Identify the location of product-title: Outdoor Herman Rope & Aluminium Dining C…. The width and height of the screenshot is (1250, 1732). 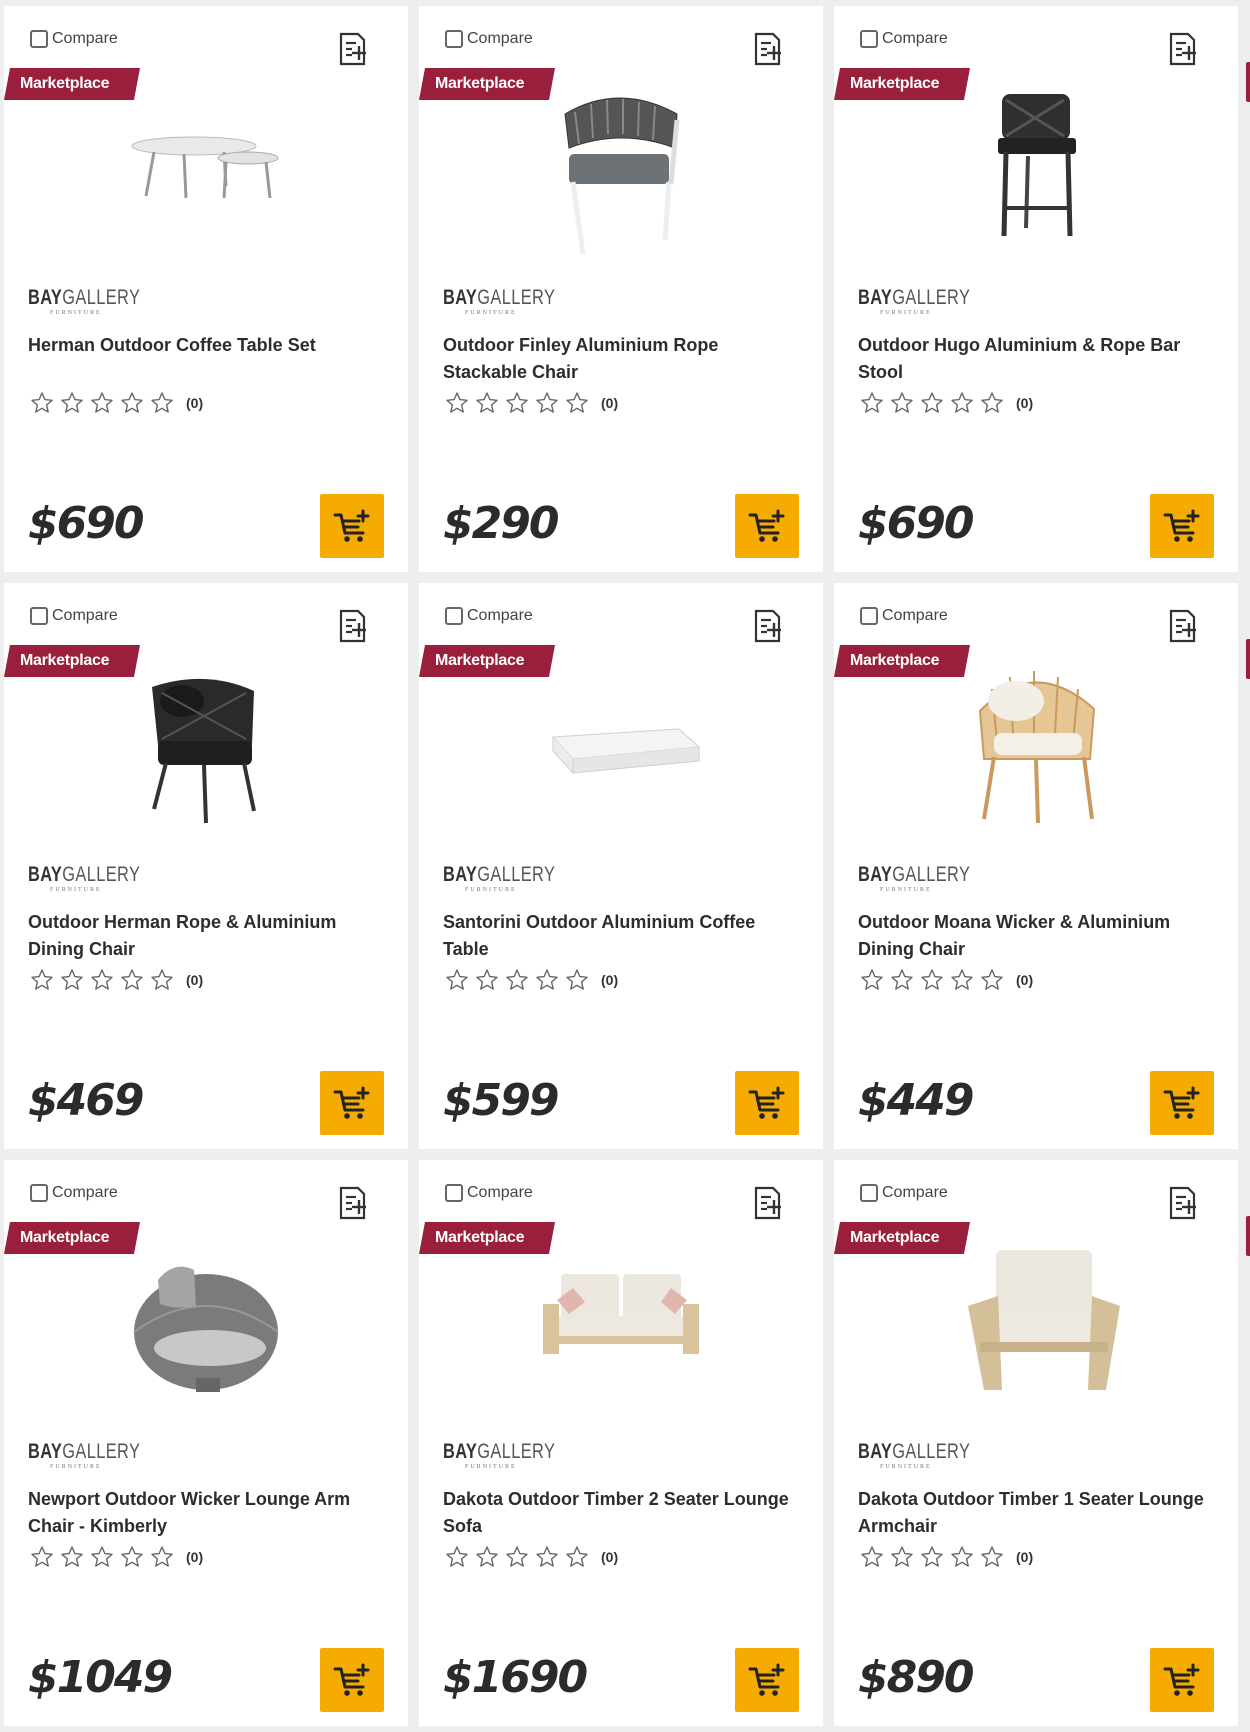
(208, 936).